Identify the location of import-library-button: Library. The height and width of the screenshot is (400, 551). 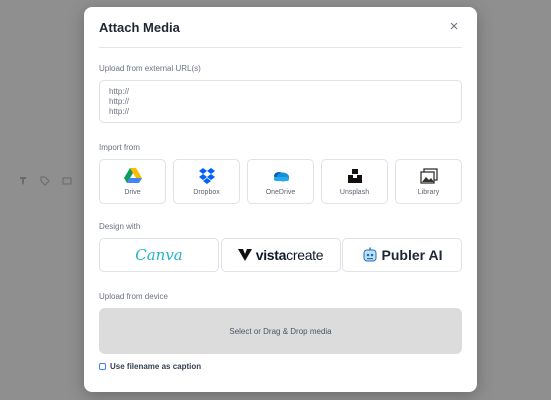
(428, 181).